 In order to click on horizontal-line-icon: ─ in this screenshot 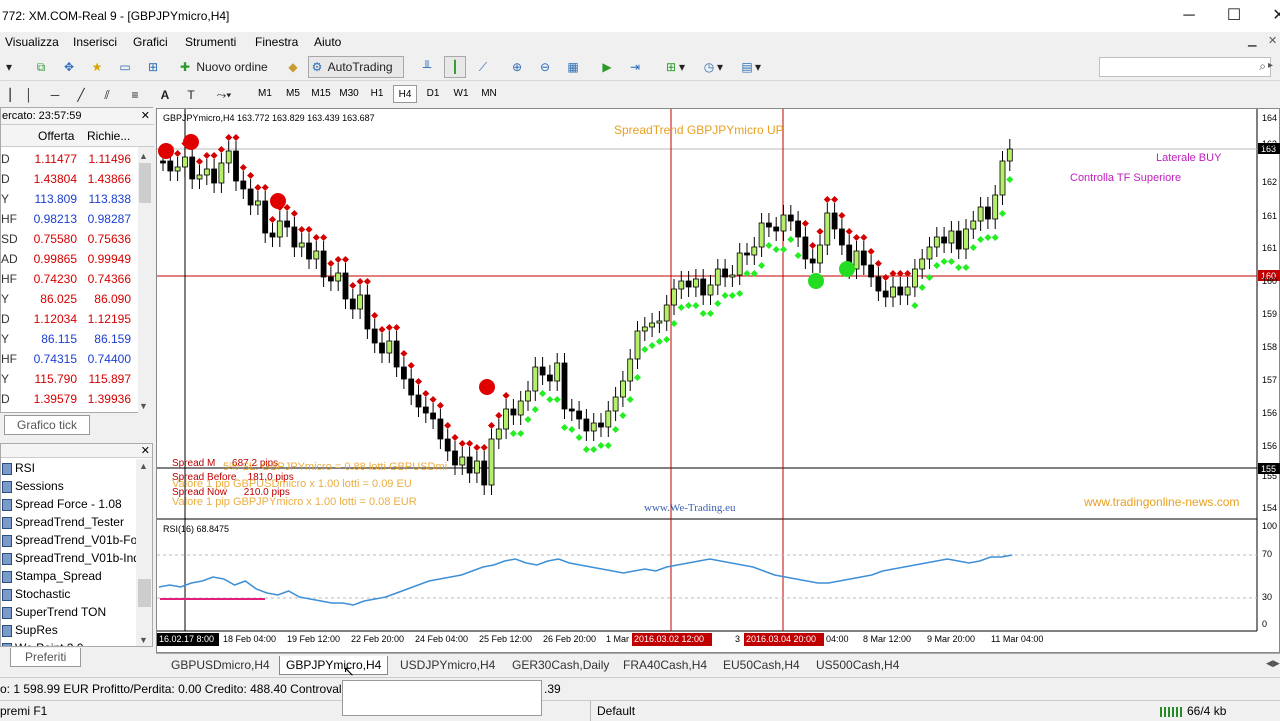, I will do `click(55, 95)`.